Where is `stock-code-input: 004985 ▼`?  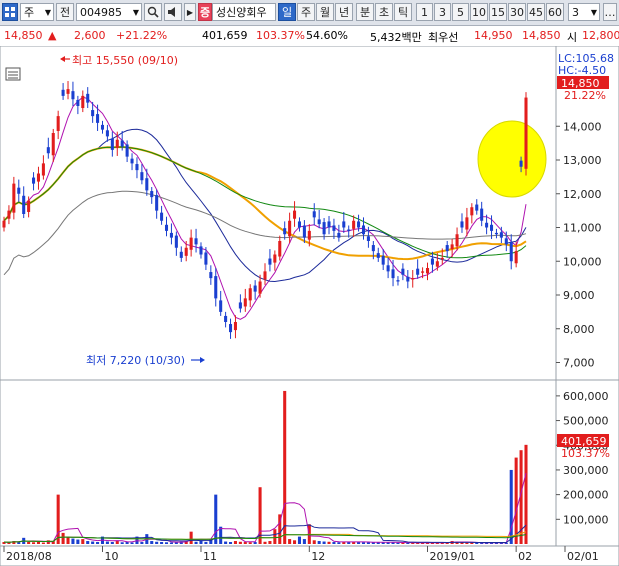
stock-code-input: 004985 ▼ is located at coordinates (109, 12).